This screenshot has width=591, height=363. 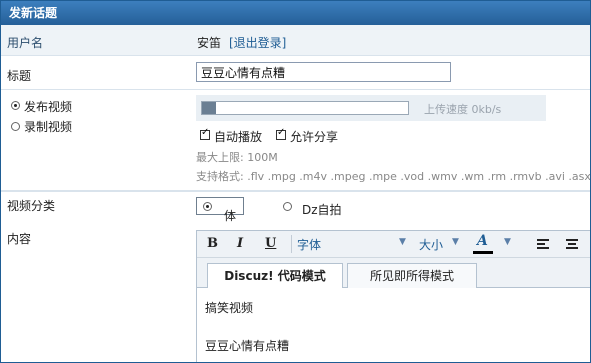 I want to click on publish-video-label: 发布视频, so click(x=48, y=107).